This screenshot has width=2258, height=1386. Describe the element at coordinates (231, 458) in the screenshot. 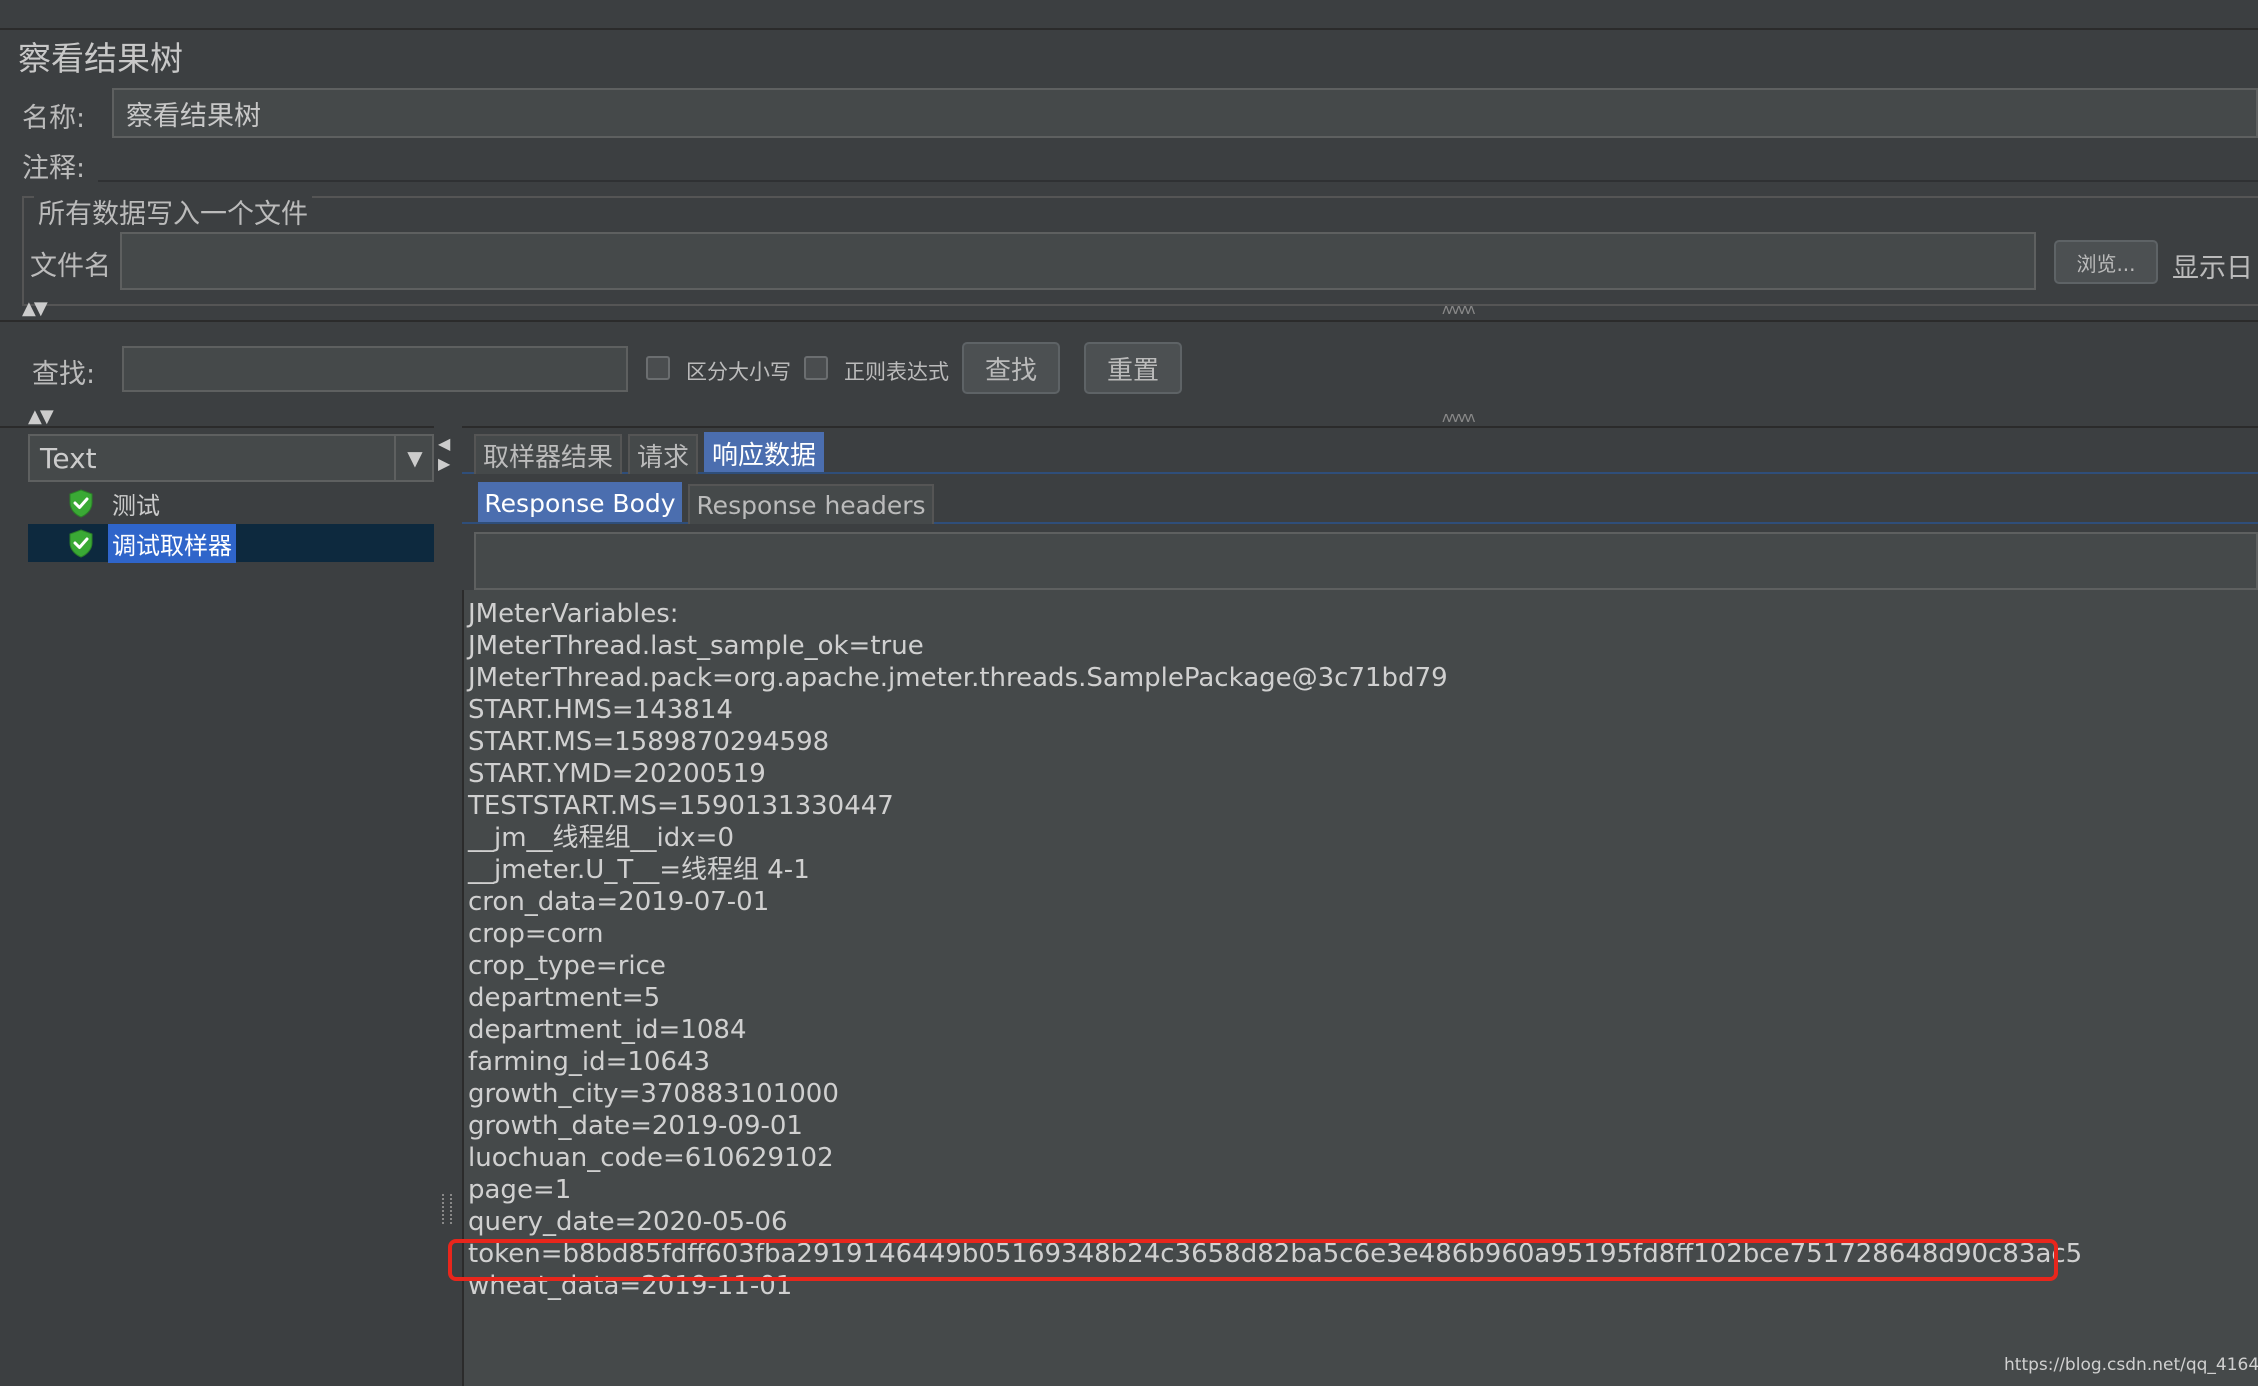

I see `renderer-select: Text` at that location.